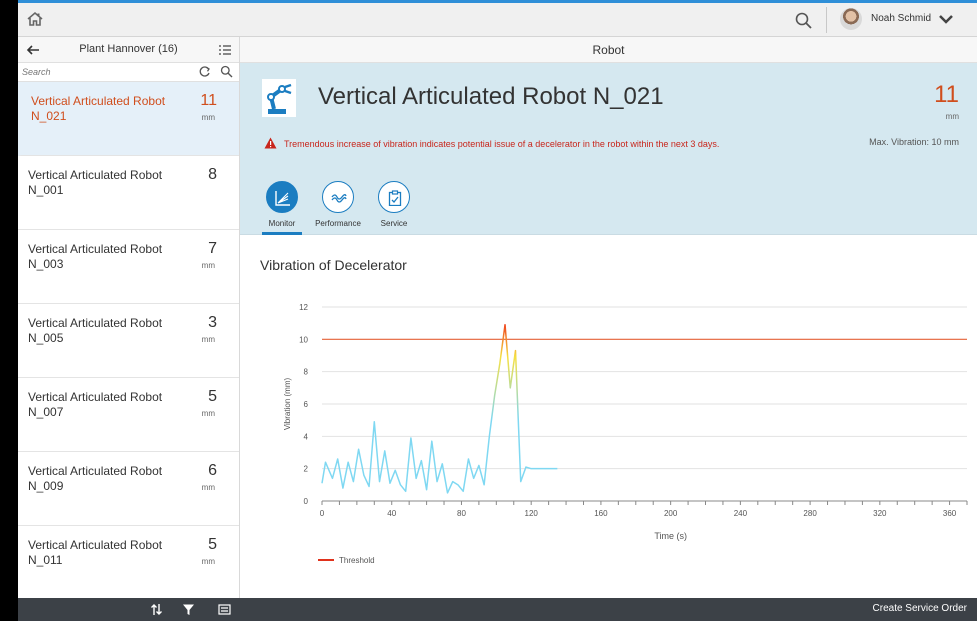  Describe the element at coordinates (914, 142) in the screenshot. I see `max-vibration: Max. Vibration: 10 mm` at that location.